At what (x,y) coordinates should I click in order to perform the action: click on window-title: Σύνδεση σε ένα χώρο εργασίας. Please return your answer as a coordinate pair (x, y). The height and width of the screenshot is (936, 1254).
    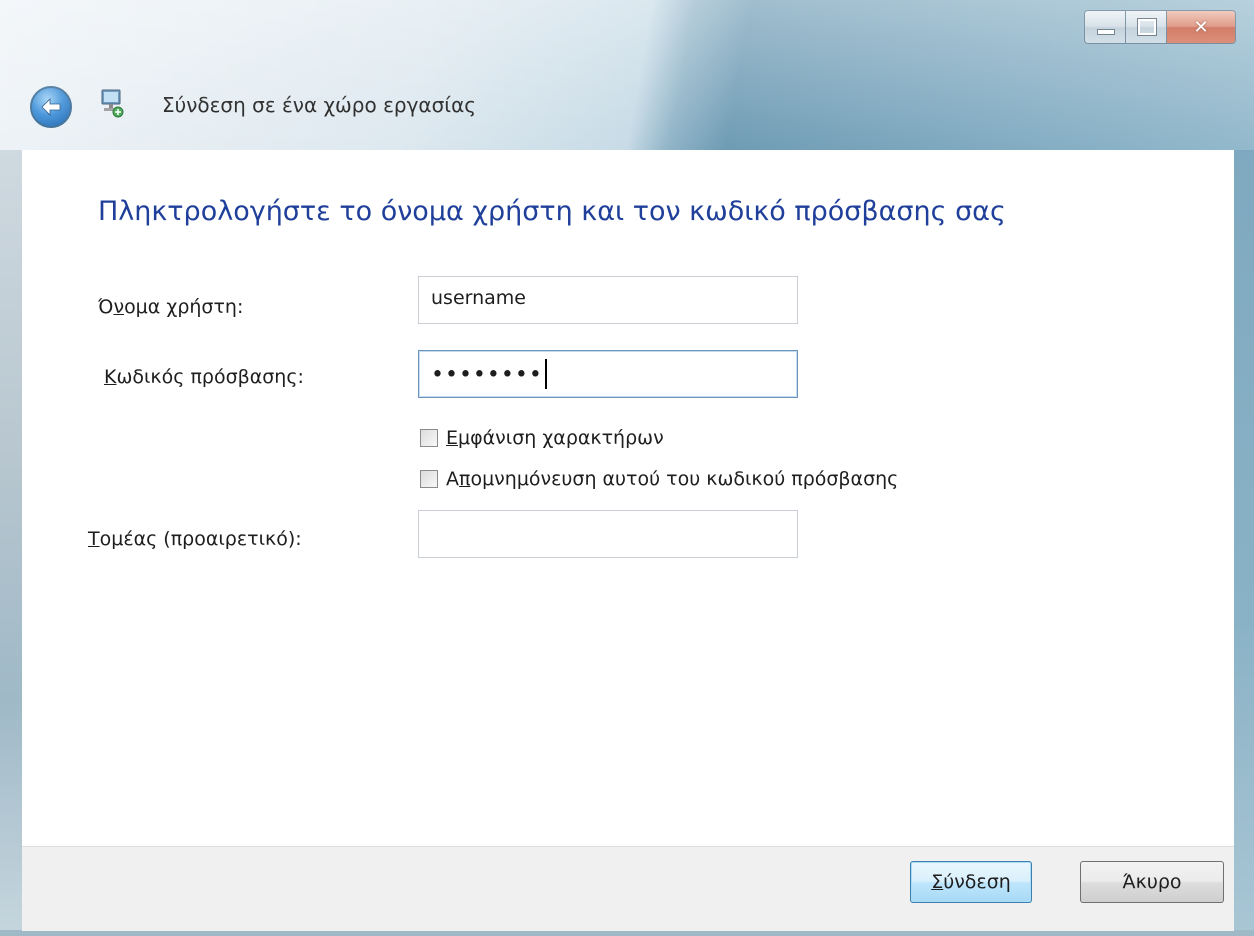
    Looking at the image, I should click on (319, 105).